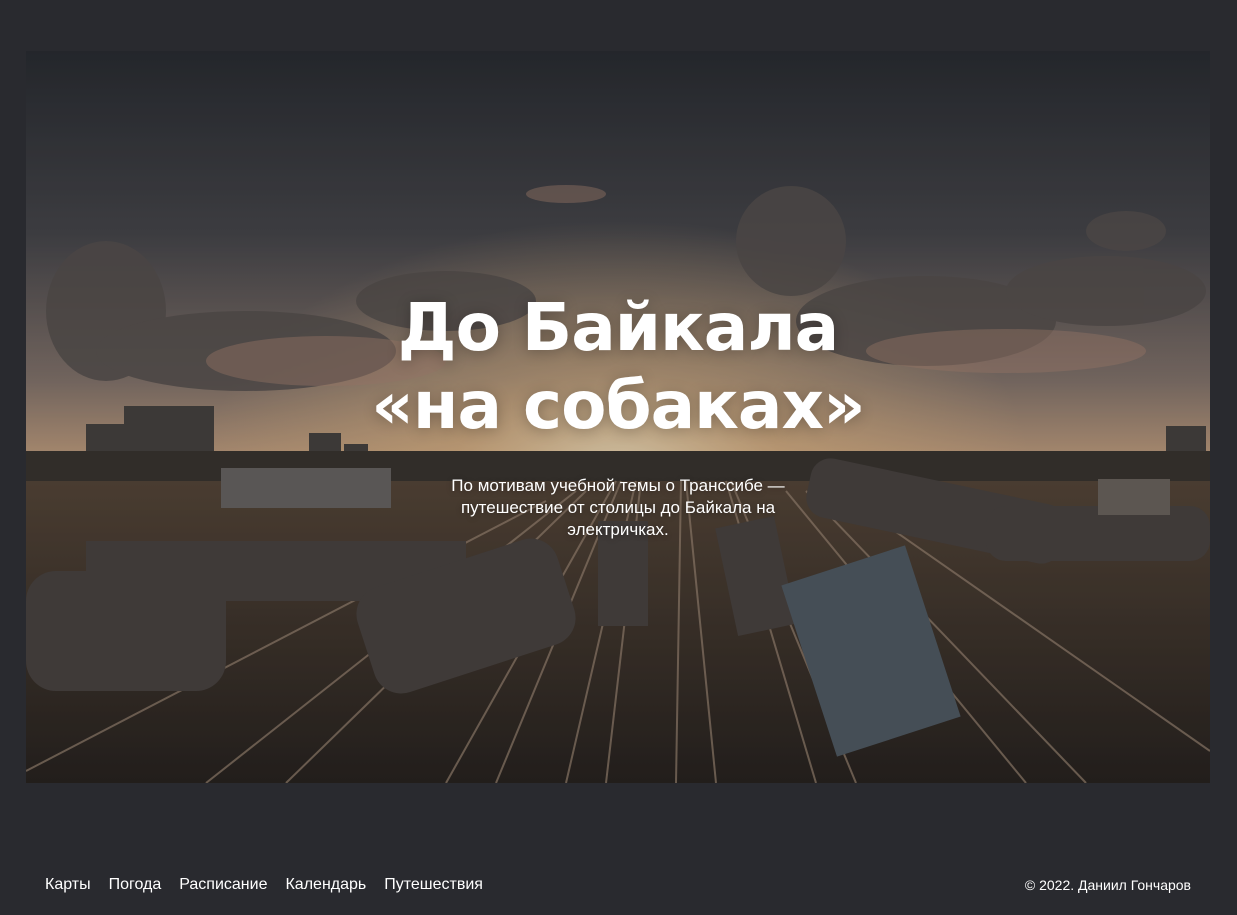  What do you see at coordinates (1107, 885) in the screenshot?
I see `copyright: © 2022. Даниил Гончаров` at bounding box center [1107, 885].